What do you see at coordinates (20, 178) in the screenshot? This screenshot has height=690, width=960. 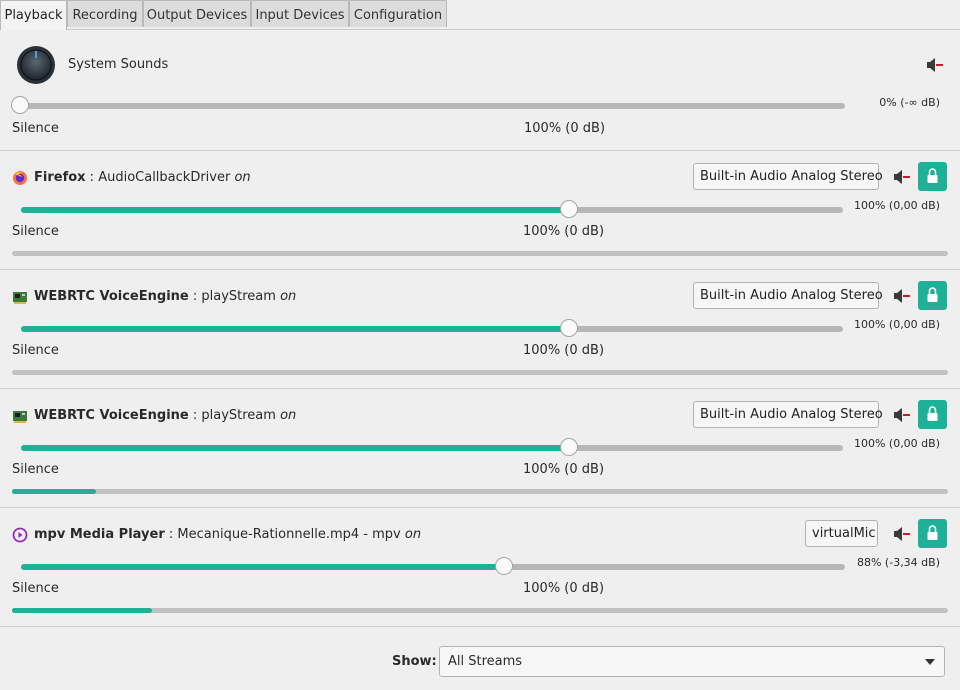 I see `firefox-icon` at bounding box center [20, 178].